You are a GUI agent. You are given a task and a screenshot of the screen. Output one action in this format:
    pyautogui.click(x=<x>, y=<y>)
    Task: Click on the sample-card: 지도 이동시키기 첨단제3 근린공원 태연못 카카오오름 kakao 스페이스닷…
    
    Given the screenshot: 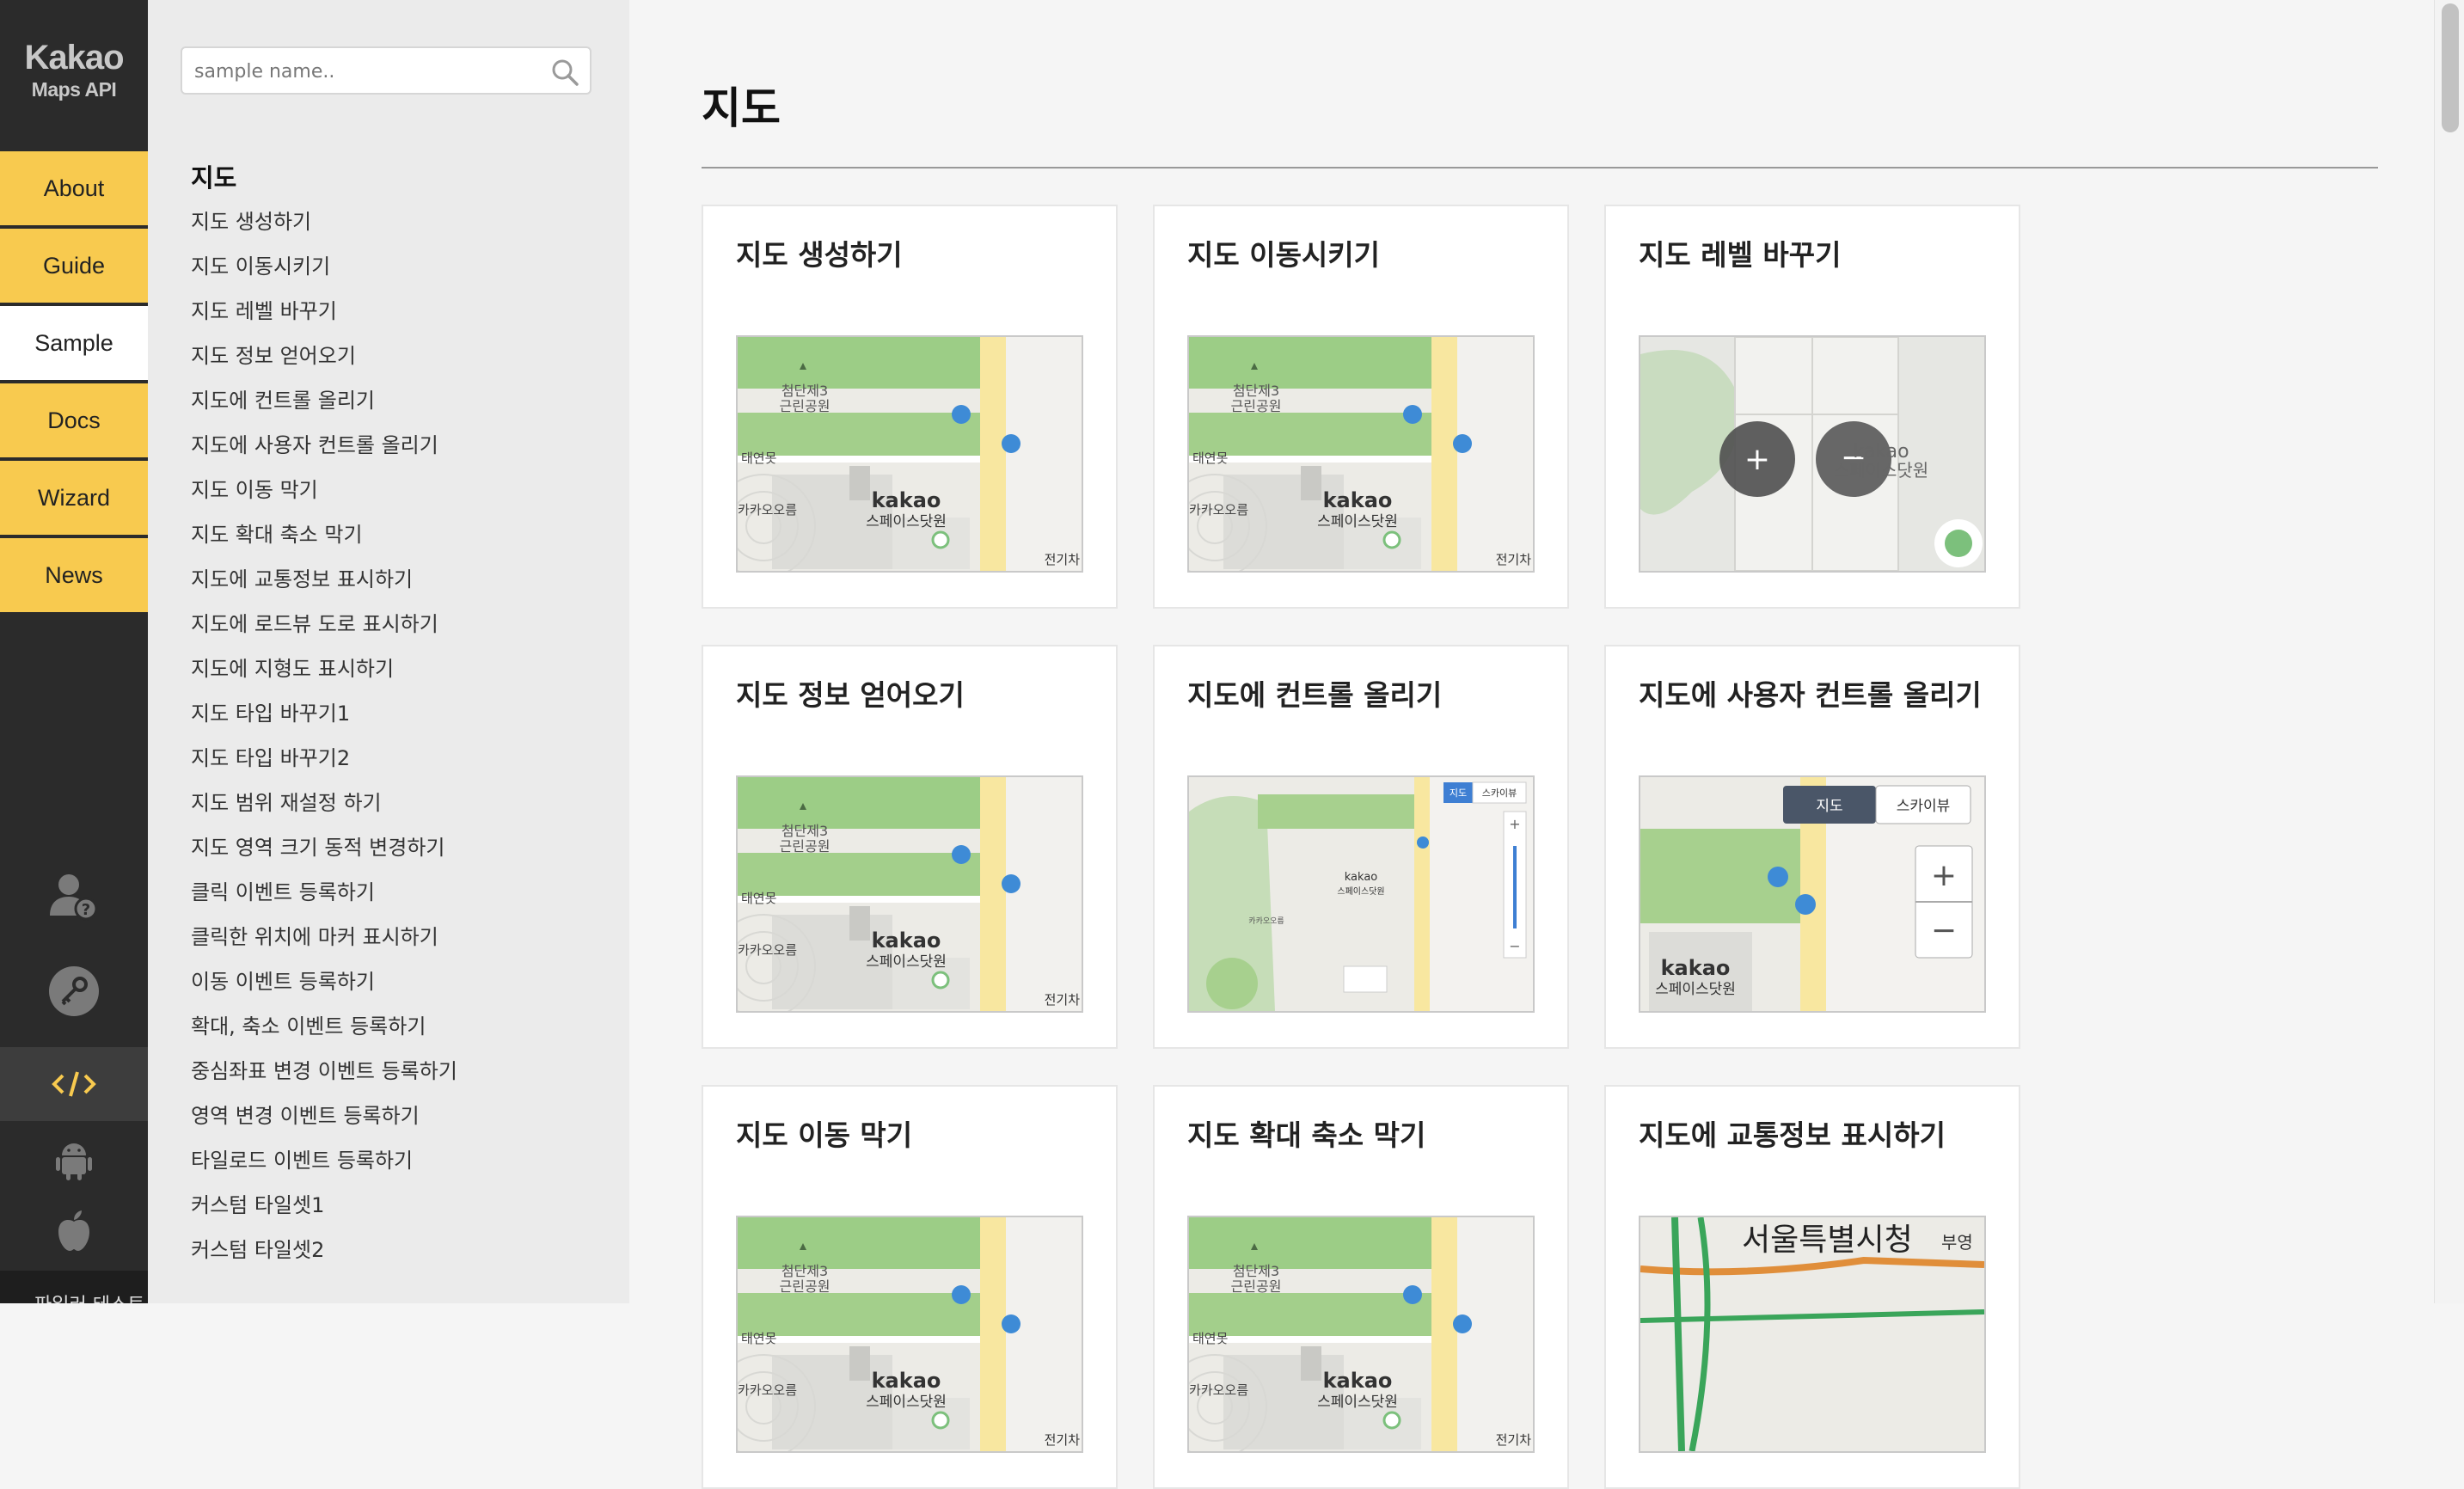 What is the action you would take?
    pyautogui.click(x=1361, y=407)
    